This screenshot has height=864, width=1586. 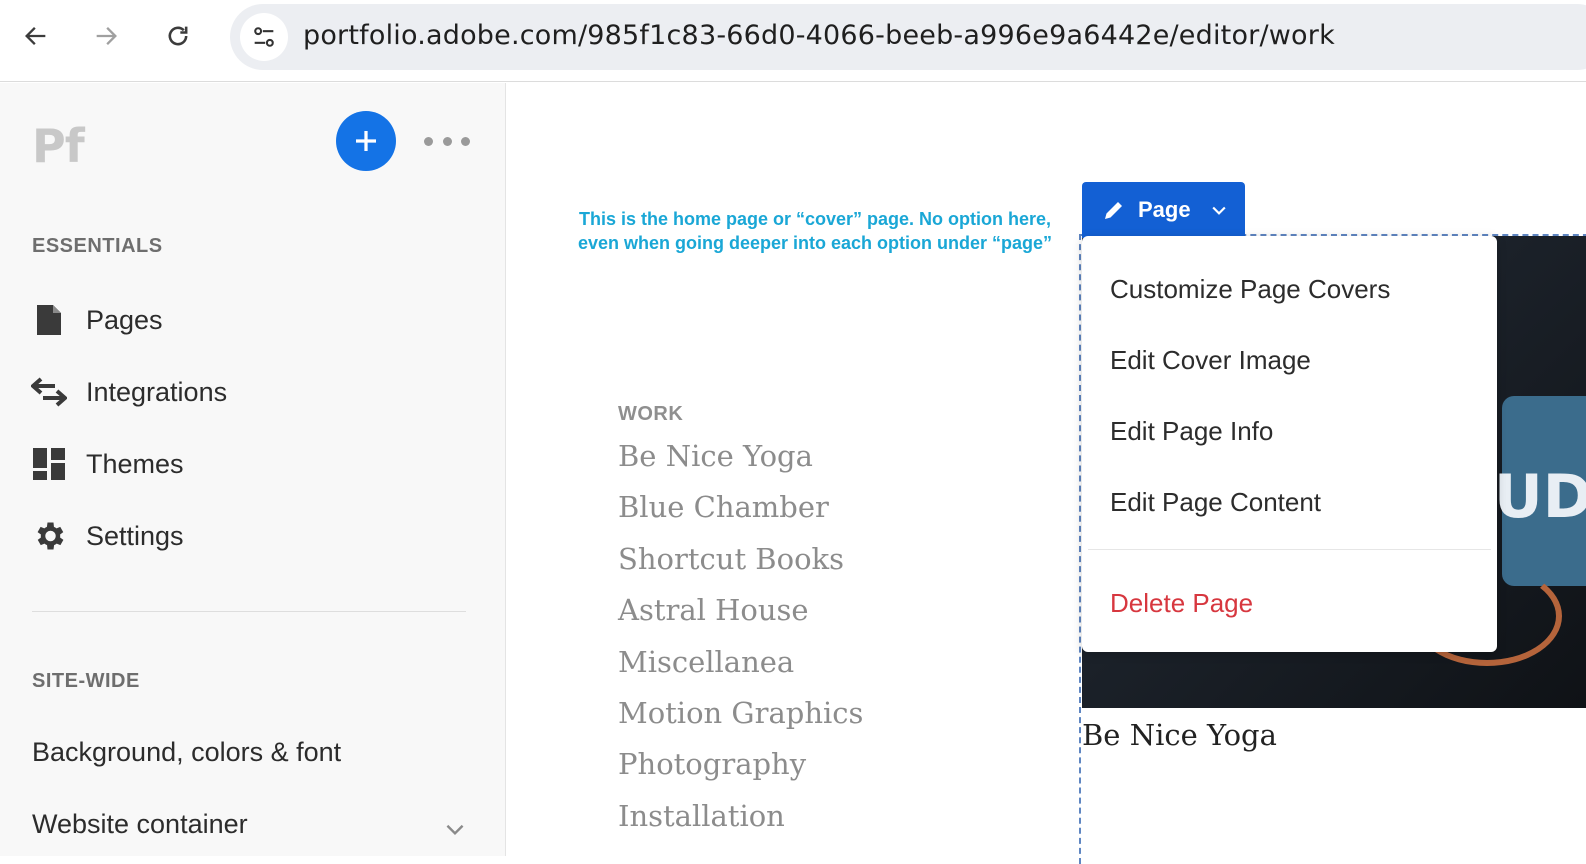 What do you see at coordinates (140, 824) in the screenshot?
I see `sidebar-item-website-container: Website container` at bounding box center [140, 824].